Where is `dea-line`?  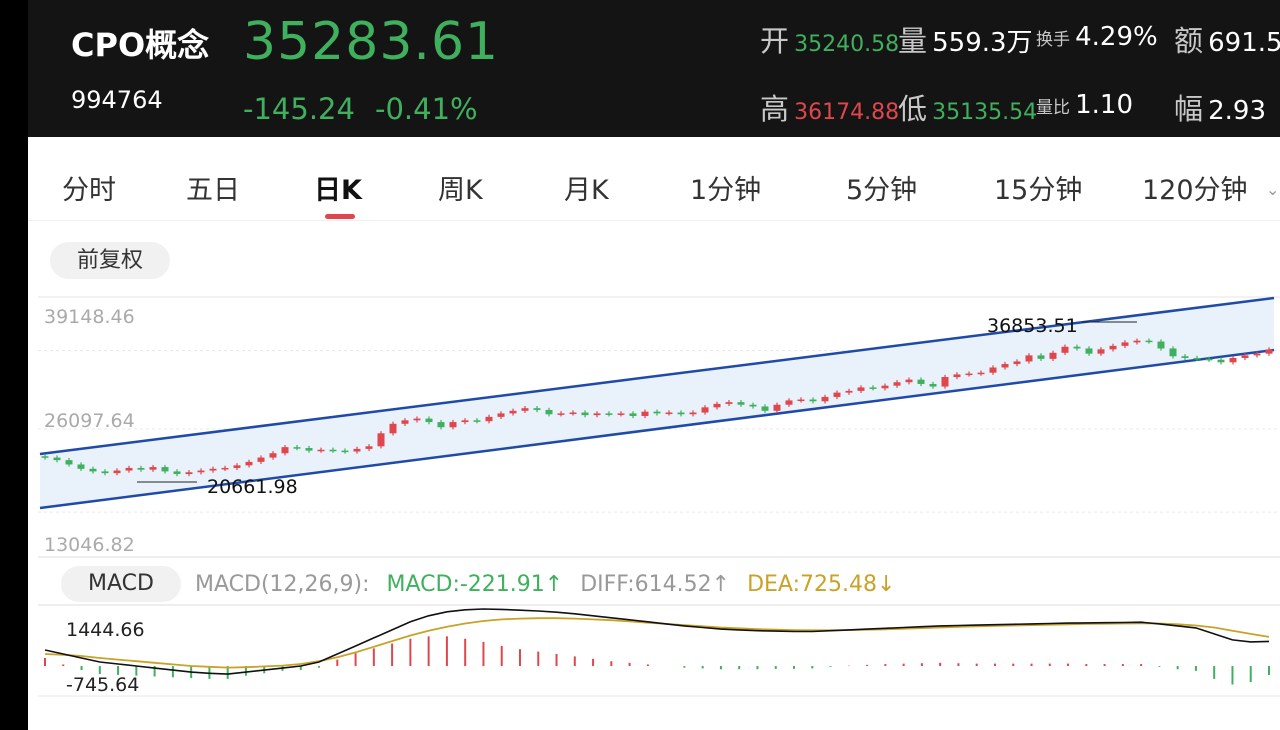 dea-line is located at coordinates (657, 643).